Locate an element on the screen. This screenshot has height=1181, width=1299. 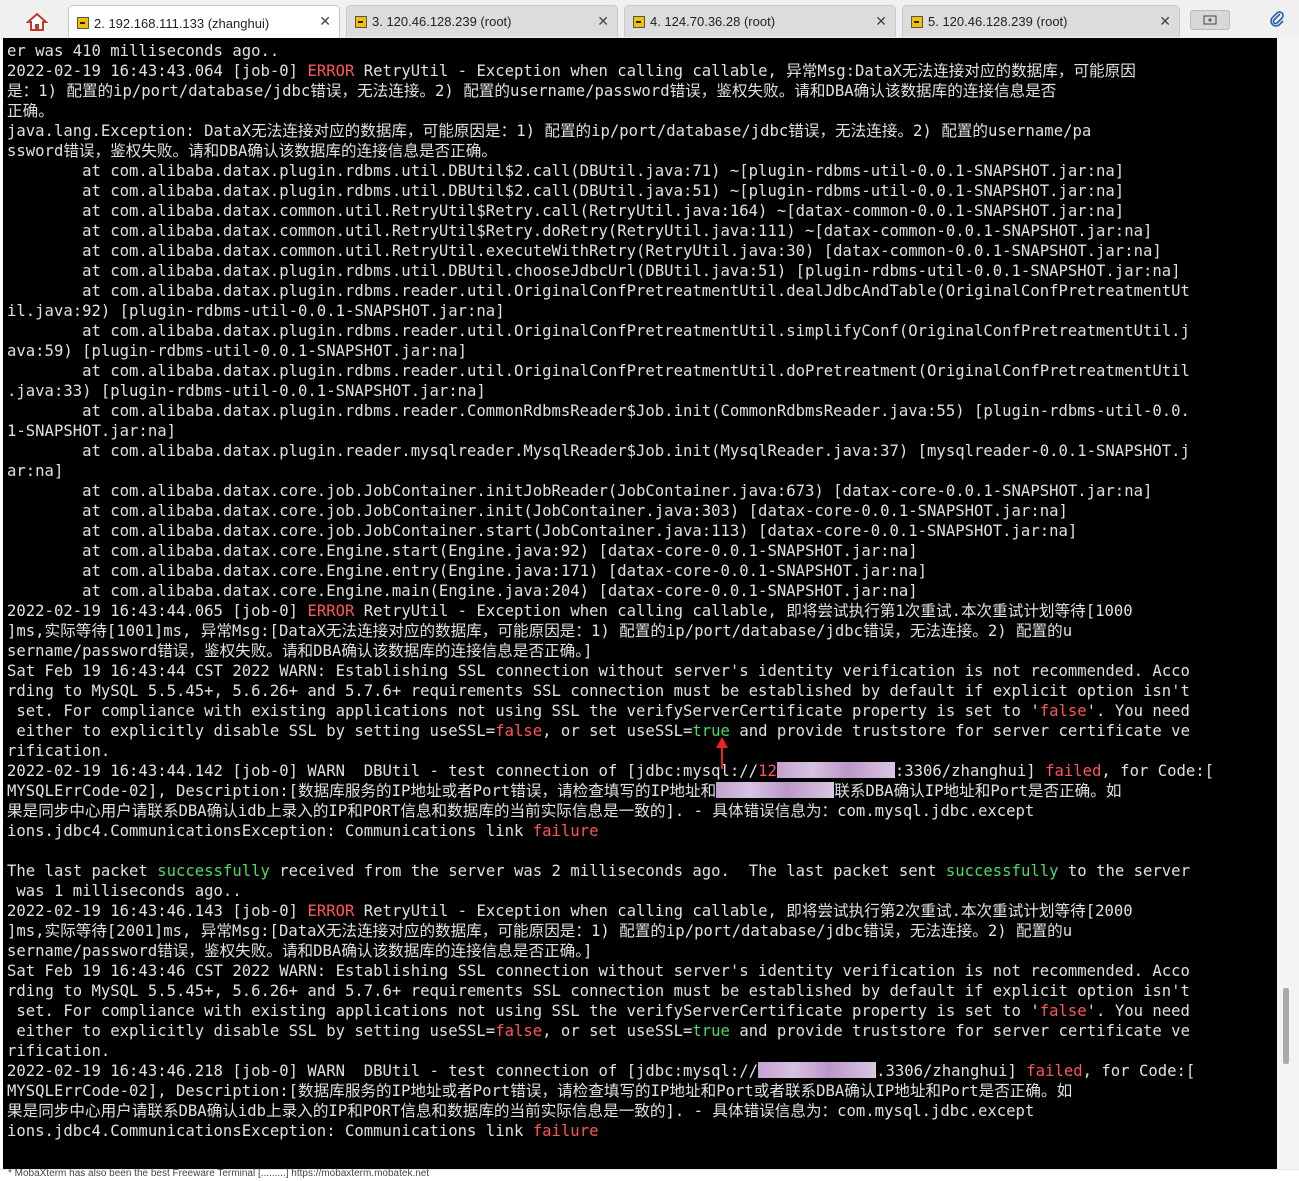
terminal-text: true is located at coordinates (711, 1031).